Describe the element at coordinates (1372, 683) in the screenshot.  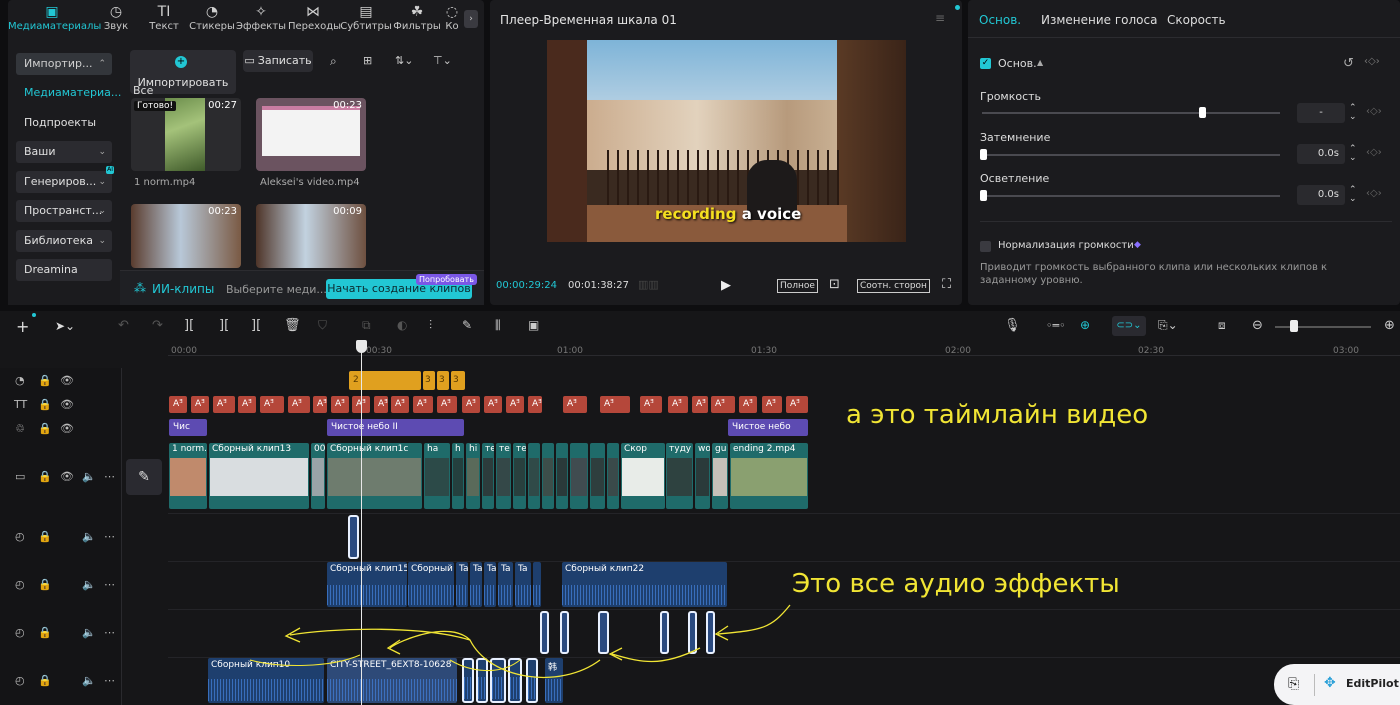
I see `editpilot-label: EditPilot` at that location.